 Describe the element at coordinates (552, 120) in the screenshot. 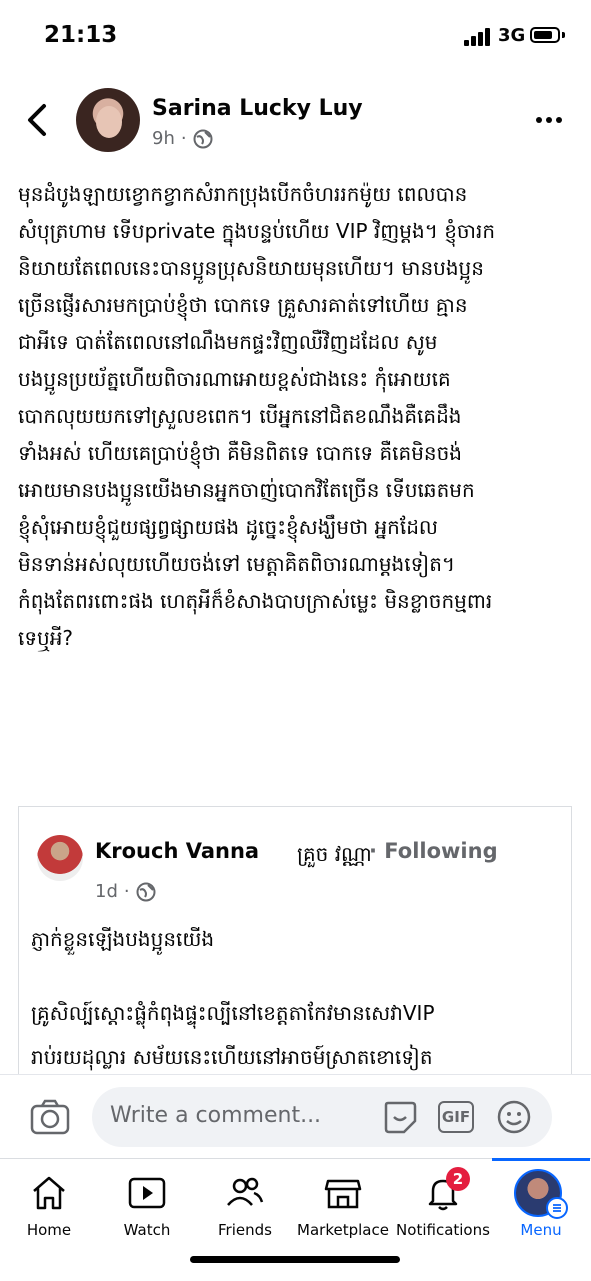

I see `more-options-icon` at that location.